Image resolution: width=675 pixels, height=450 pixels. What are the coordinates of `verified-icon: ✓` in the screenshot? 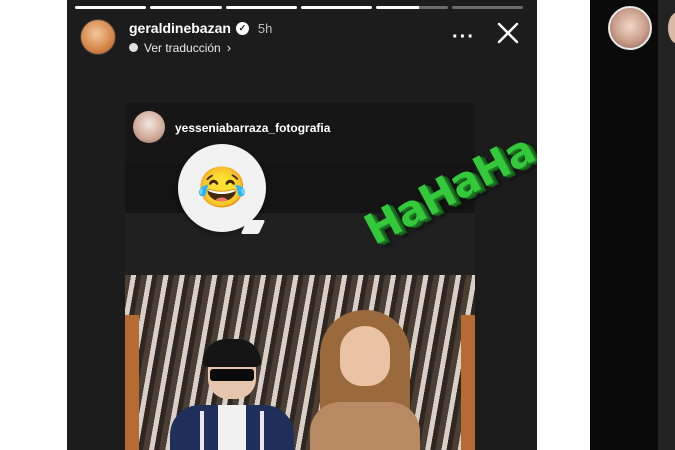 It's located at (242, 28).